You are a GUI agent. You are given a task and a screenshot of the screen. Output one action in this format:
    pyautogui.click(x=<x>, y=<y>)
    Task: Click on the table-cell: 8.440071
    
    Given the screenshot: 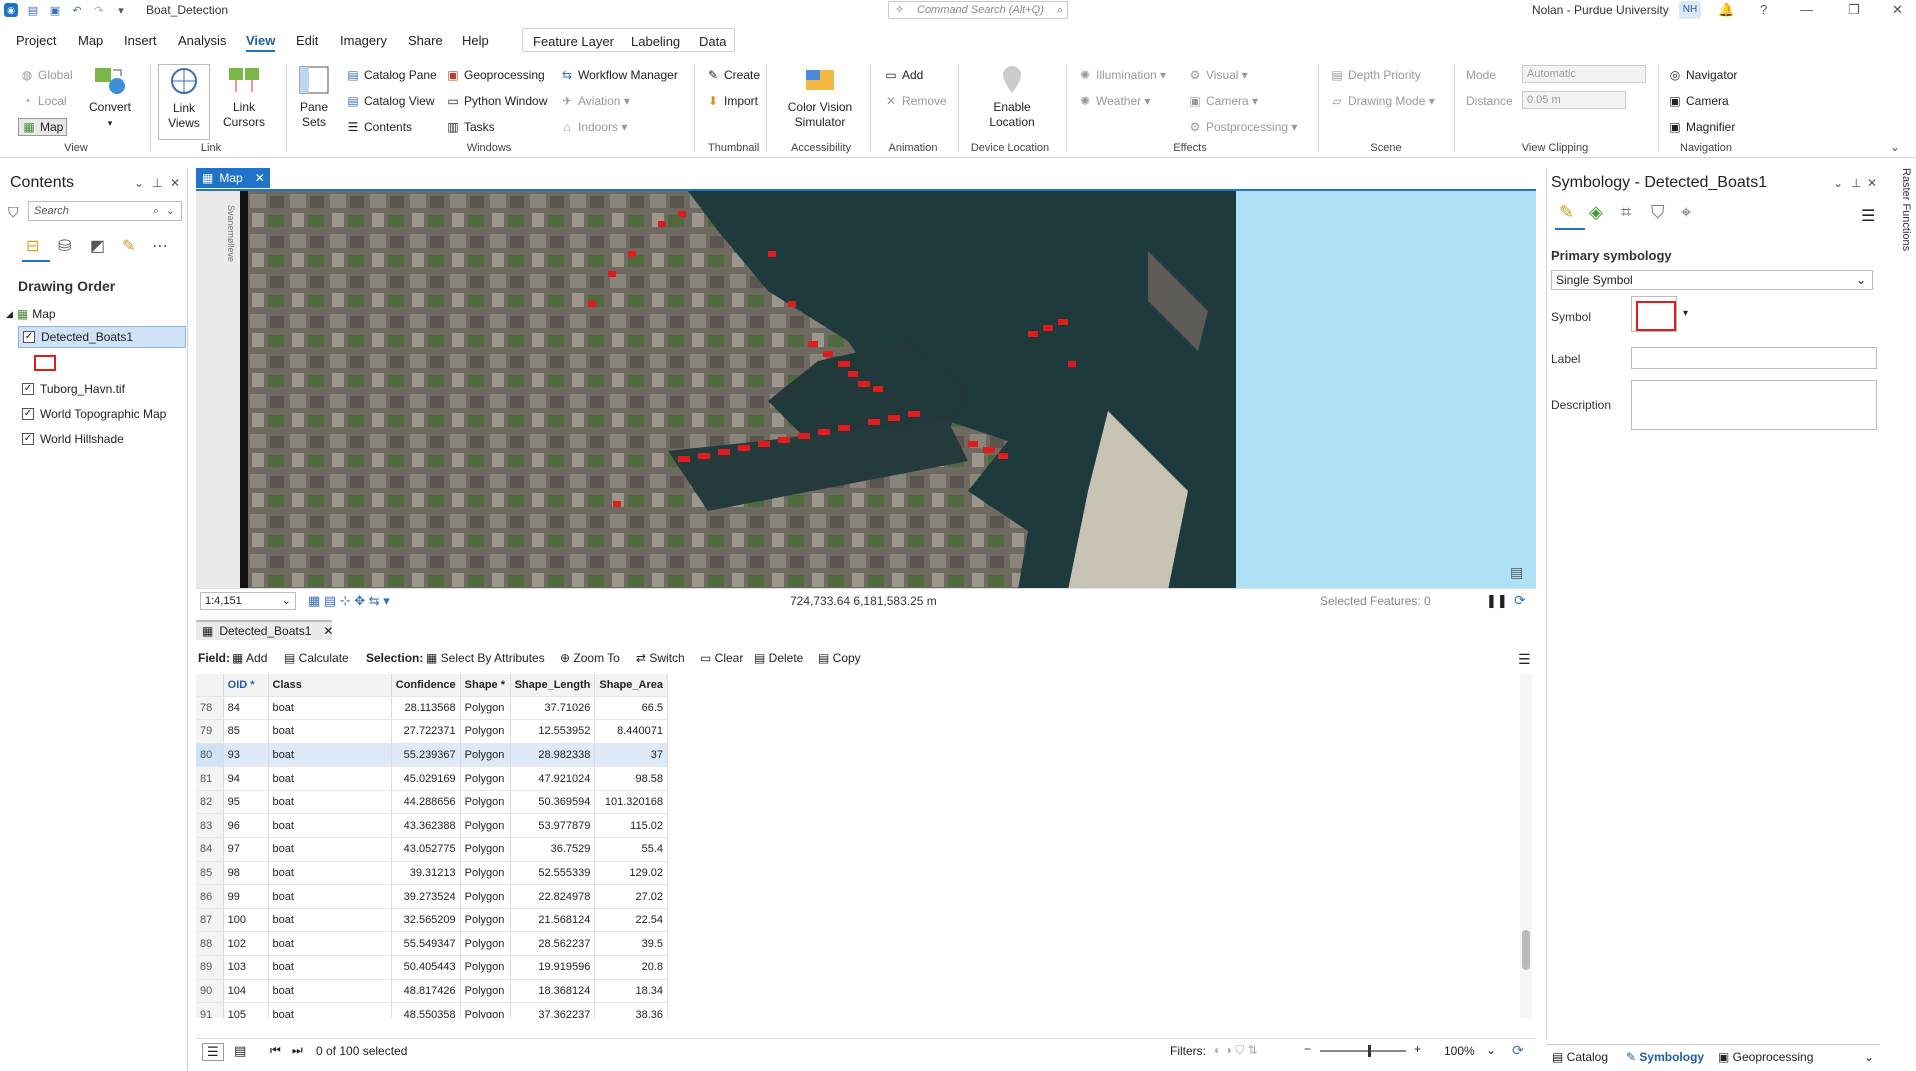 What is the action you would take?
    pyautogui.click(x=631, y=731)
    